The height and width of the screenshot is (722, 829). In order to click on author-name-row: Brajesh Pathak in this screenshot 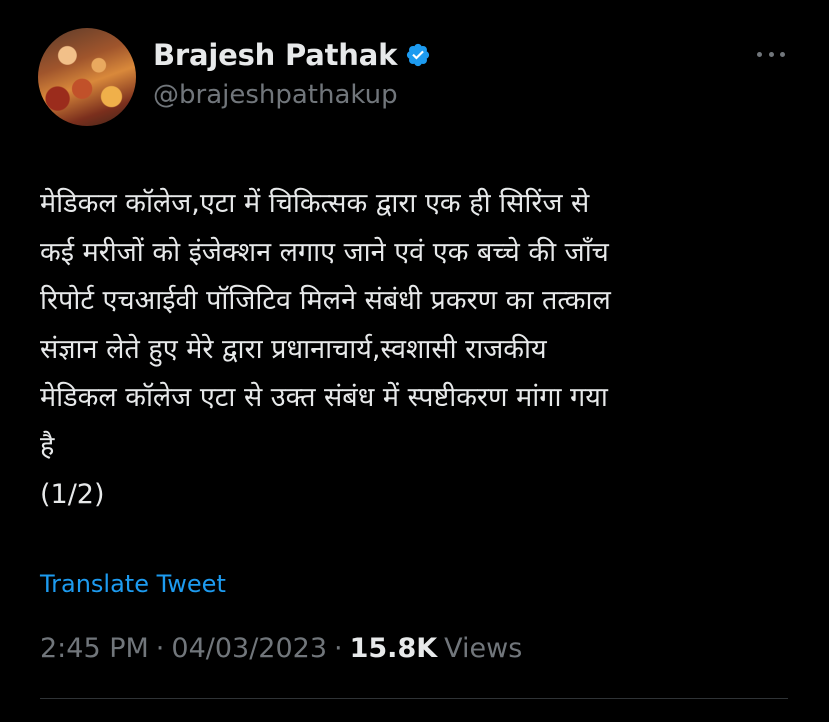, I will do `click(292, 55)`.